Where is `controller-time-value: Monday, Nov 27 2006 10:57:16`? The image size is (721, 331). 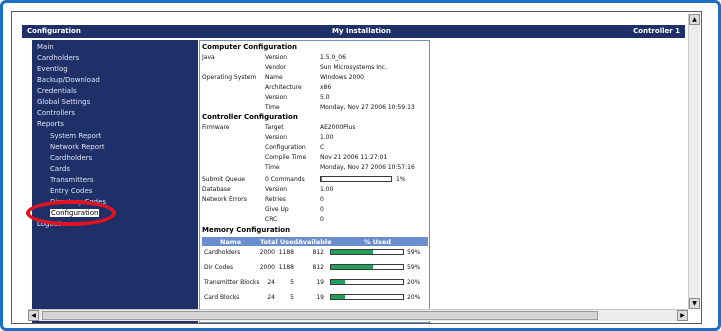 controller-time-value: Monday, Nov 27 2006 10:57:16 is located at coordinates (367, 167).